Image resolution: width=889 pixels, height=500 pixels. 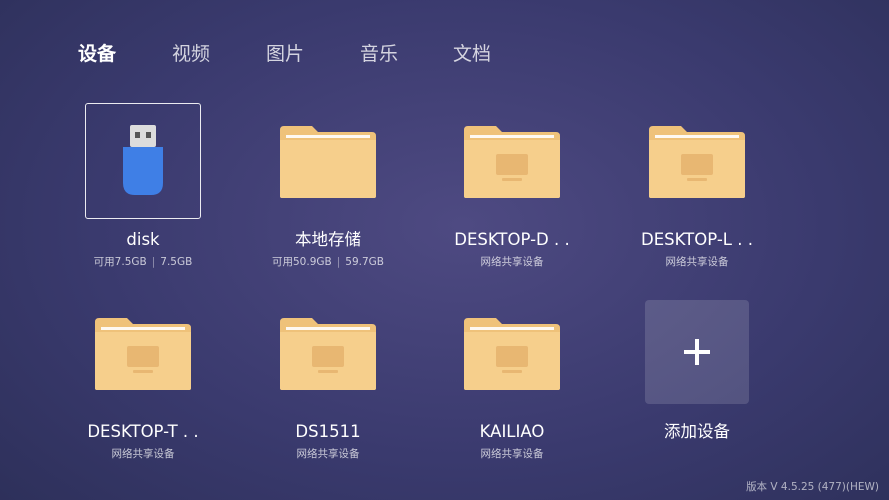 What do you see at coordinates (285, 54) in the screenshot?
I see `tab-pictures: 图片` at bounding box center [285, 54].